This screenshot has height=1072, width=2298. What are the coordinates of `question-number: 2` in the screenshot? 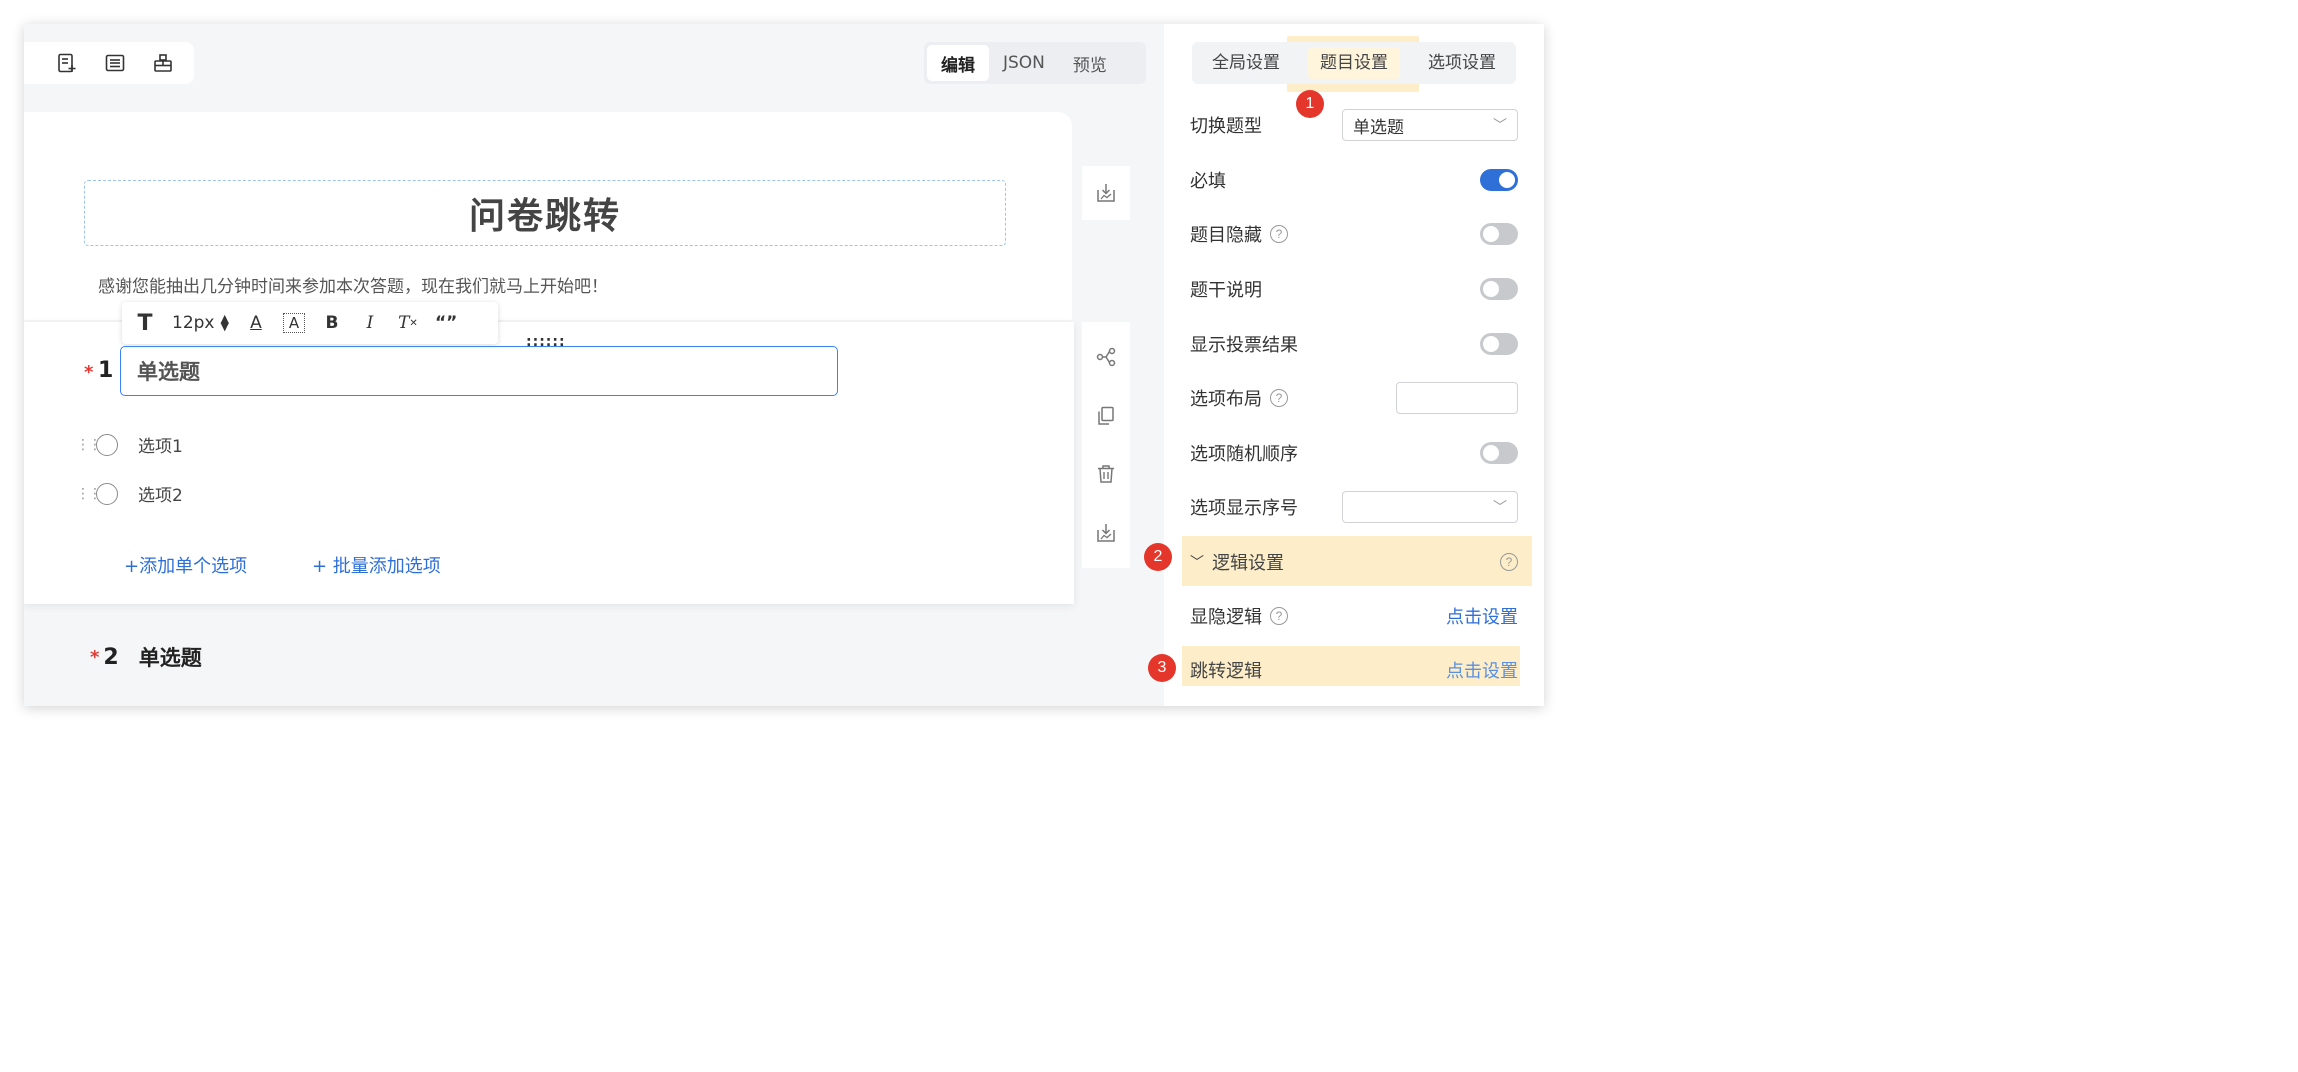 It's located at (111, 657).